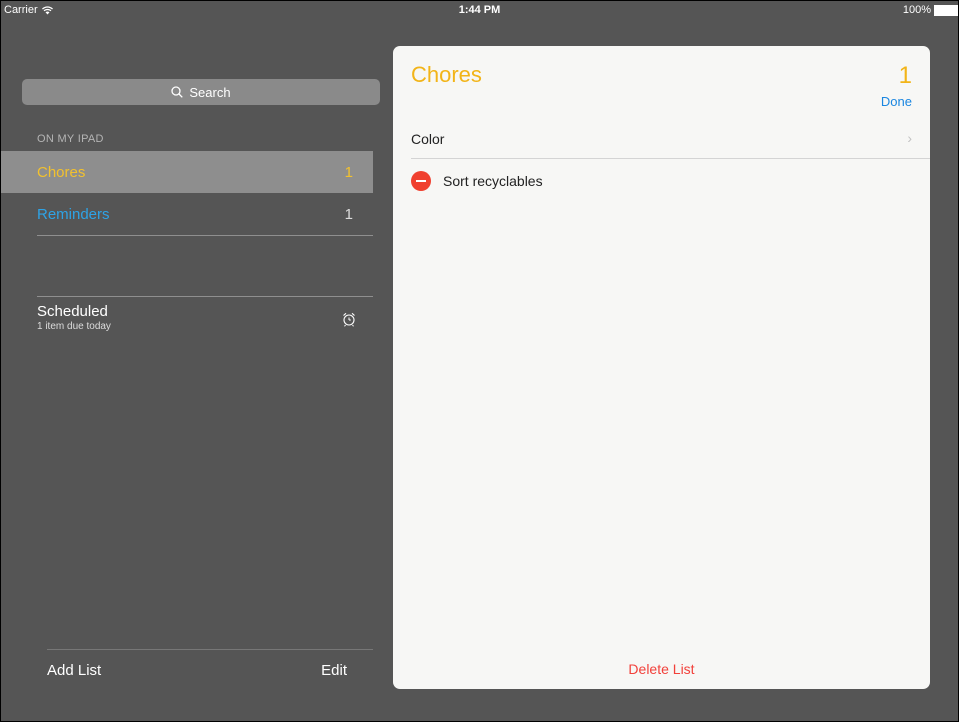  I want to click on scheduled-row: Scheduled 1 item due today, so click(202, 317).